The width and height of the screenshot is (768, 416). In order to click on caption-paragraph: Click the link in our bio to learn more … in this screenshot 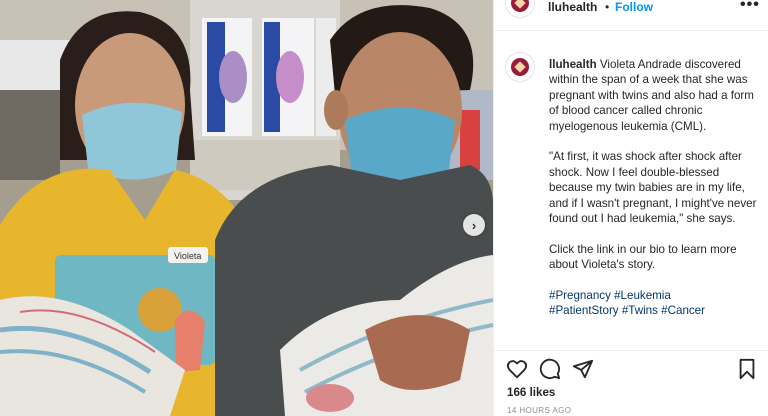, I will do `click(643, 257)`.